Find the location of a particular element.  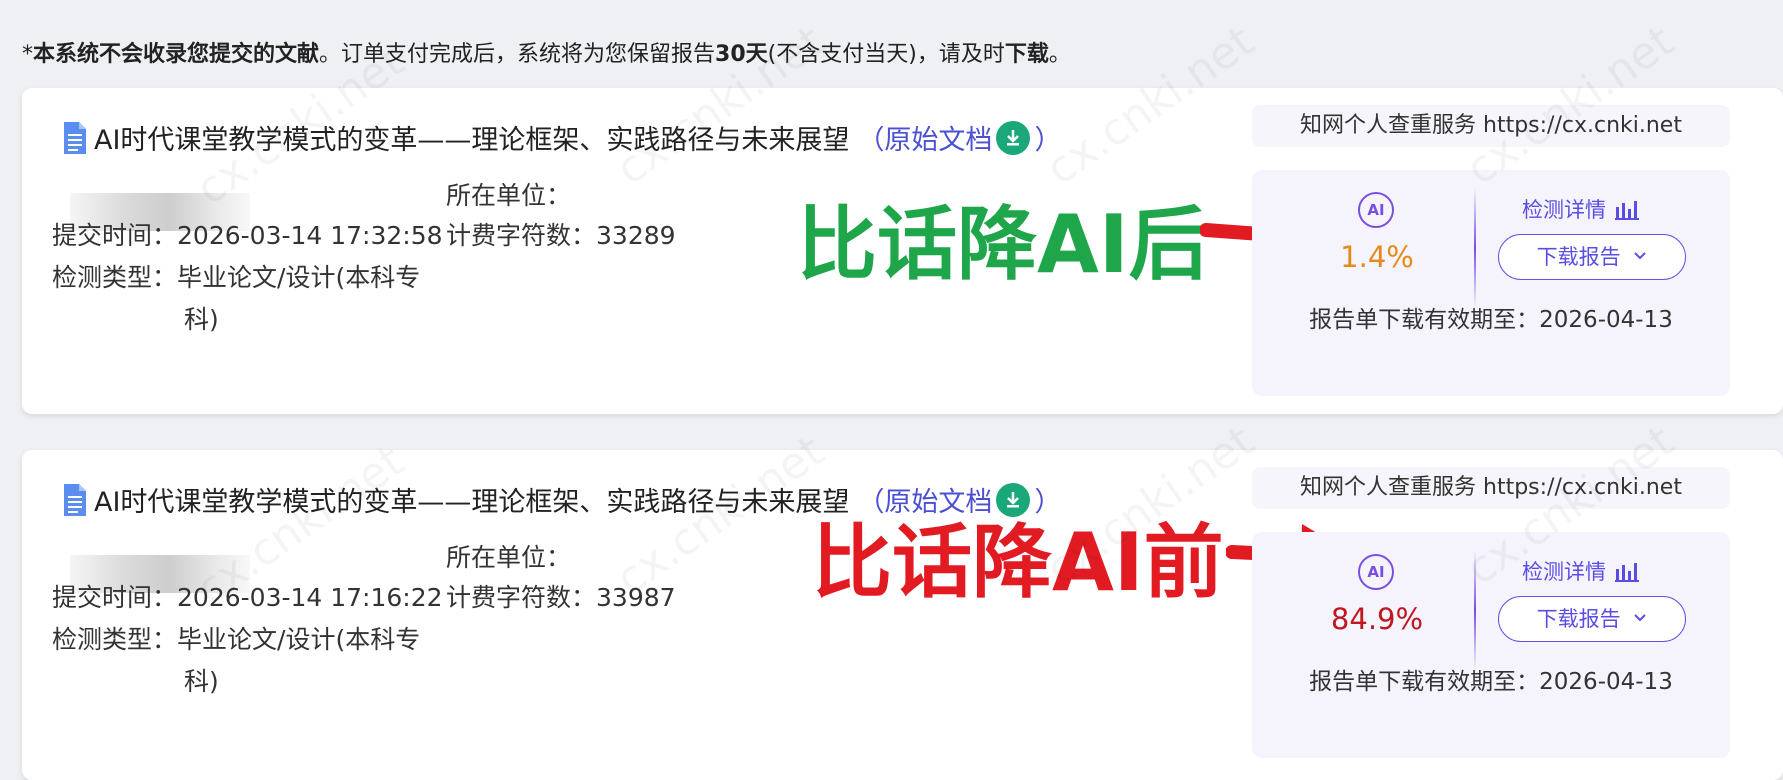

submit-time-row: 提交时间：2026-03-14 17:16:22 is located at coordinates (247, 596).